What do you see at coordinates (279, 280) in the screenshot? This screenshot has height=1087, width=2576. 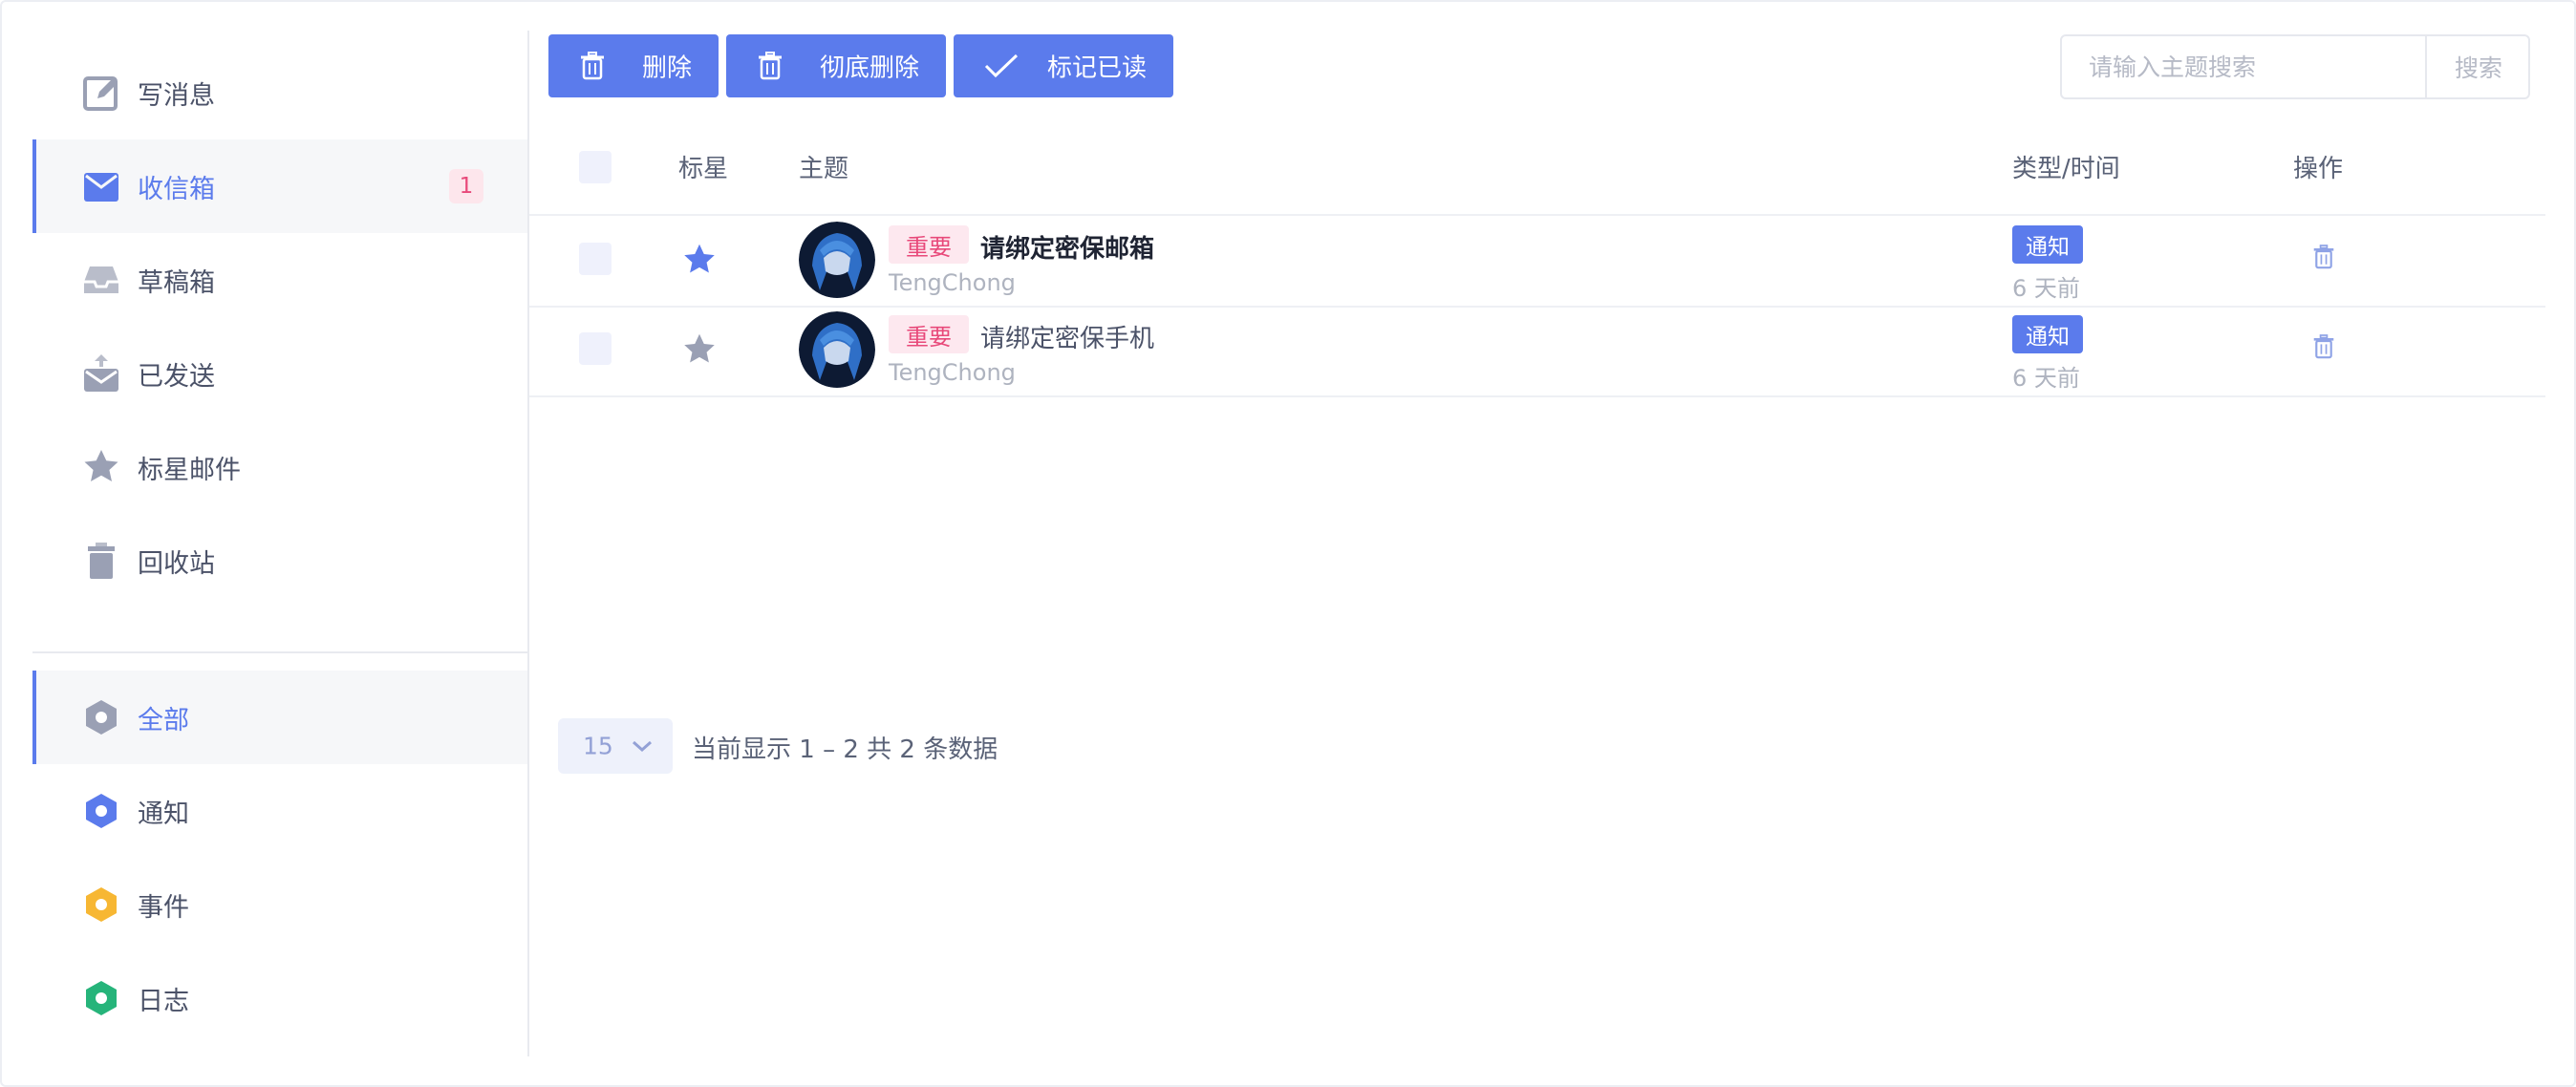 I see `sidebar-item-drafts: 草稿箱` at bounding box center [279, 280].